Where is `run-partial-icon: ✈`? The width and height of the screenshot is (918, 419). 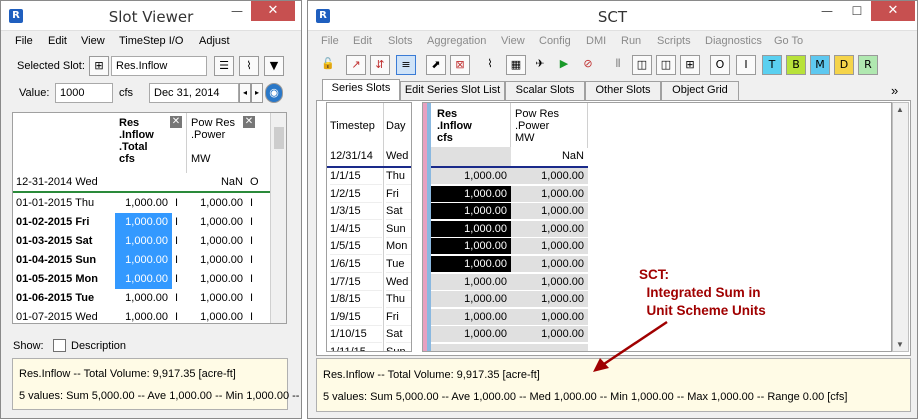
run-partial-icon: ✈ is located at coordinates (540, 65).